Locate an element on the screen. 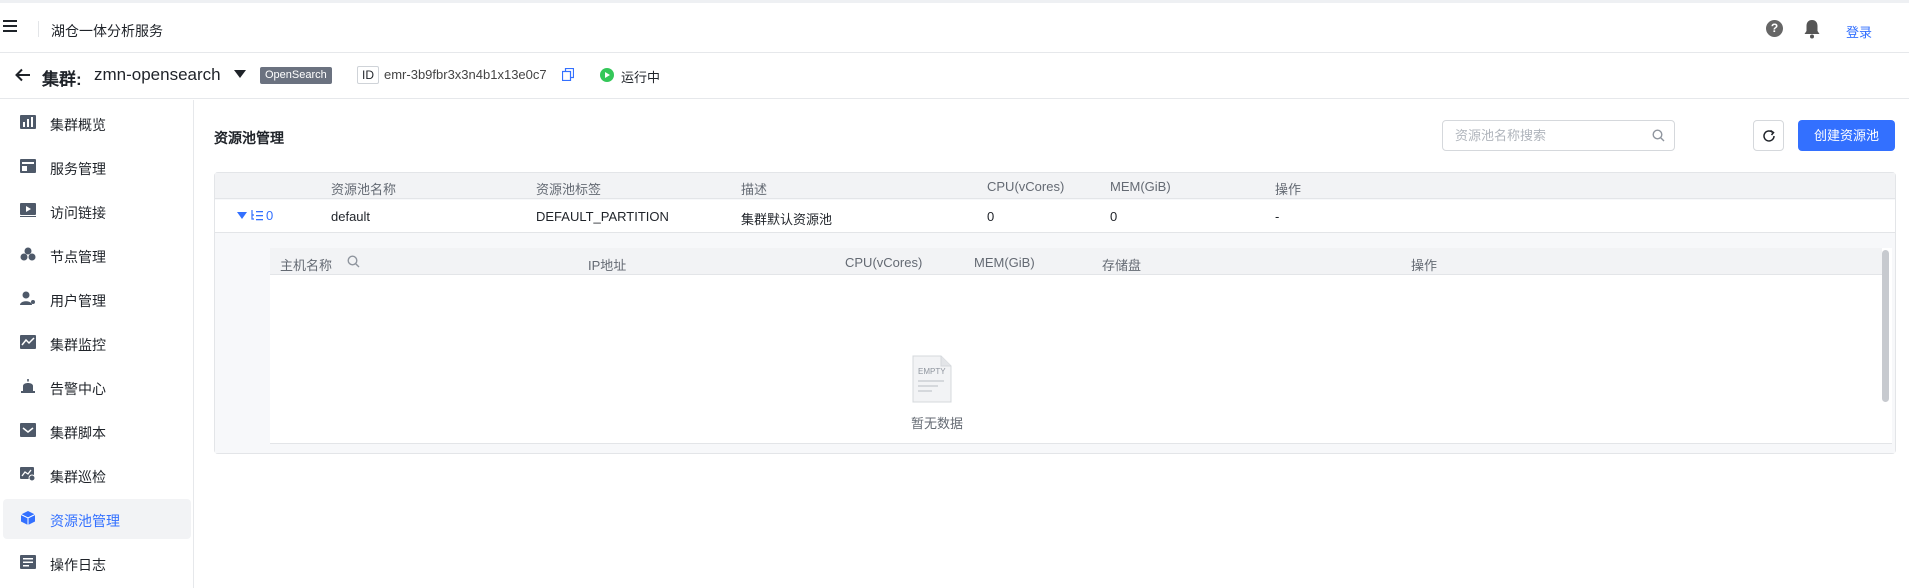  sidebar-item-services: 服务管理 is located at coordinates (94, 167).